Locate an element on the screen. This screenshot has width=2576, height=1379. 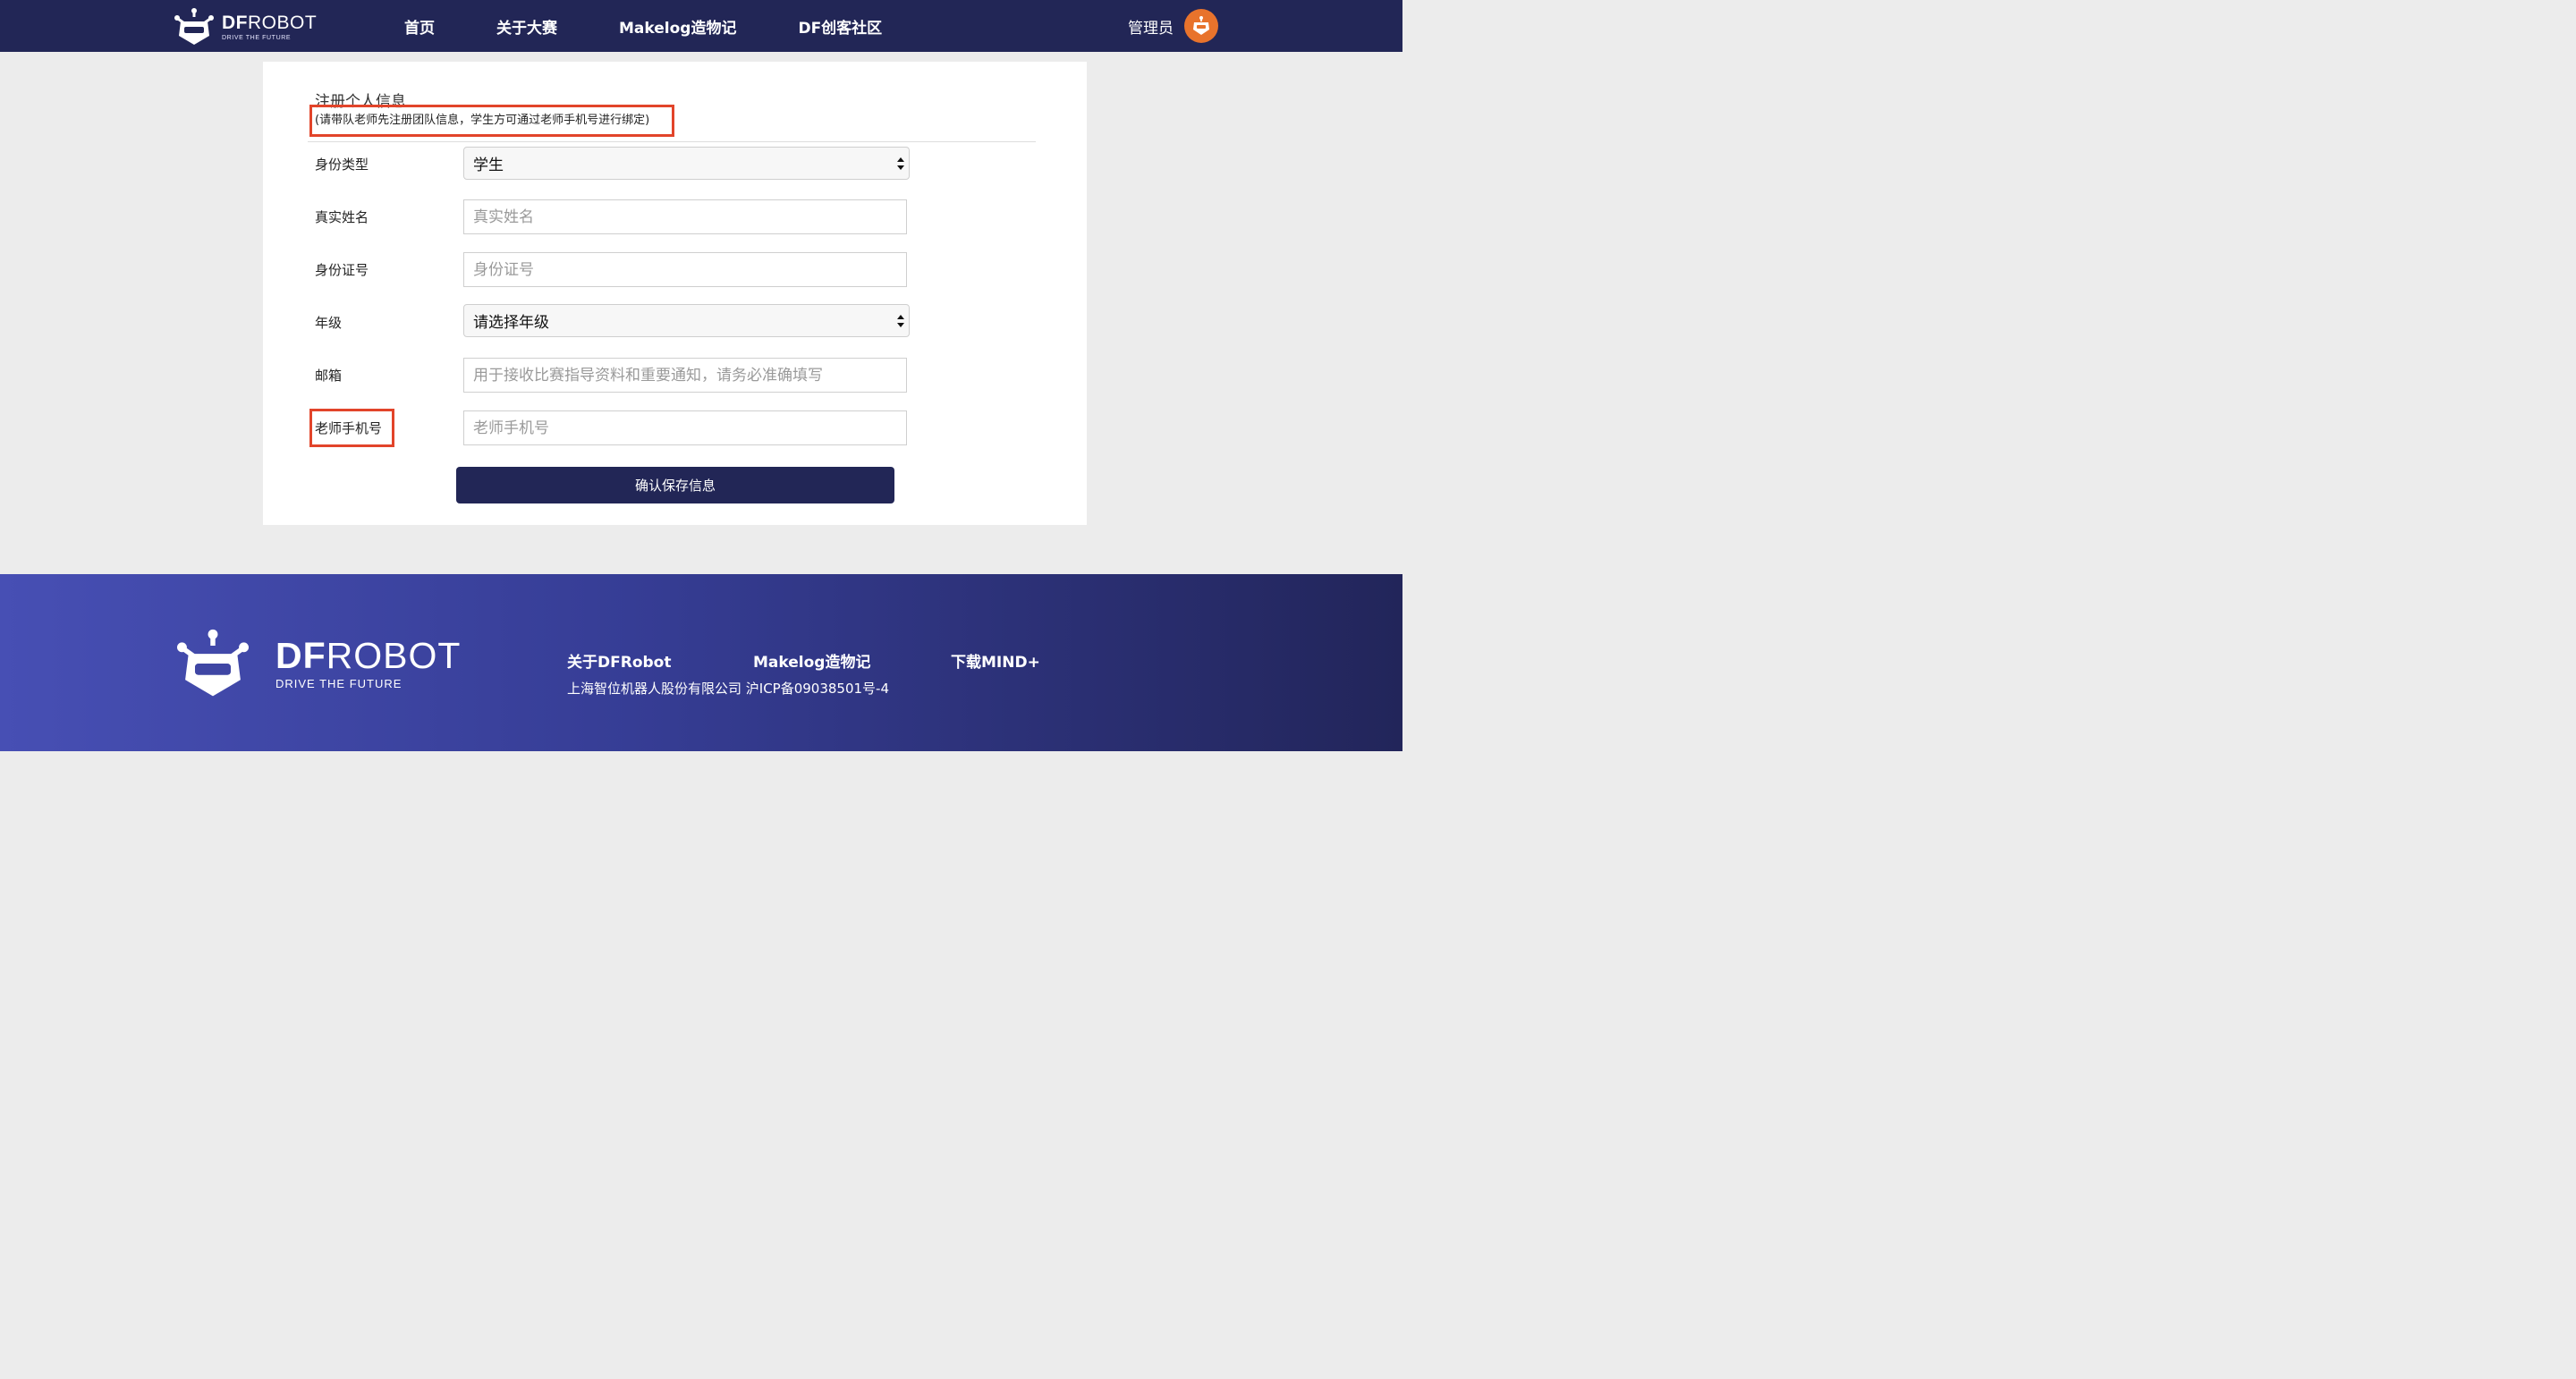
real-name-input is located at coordinates (685, 216).